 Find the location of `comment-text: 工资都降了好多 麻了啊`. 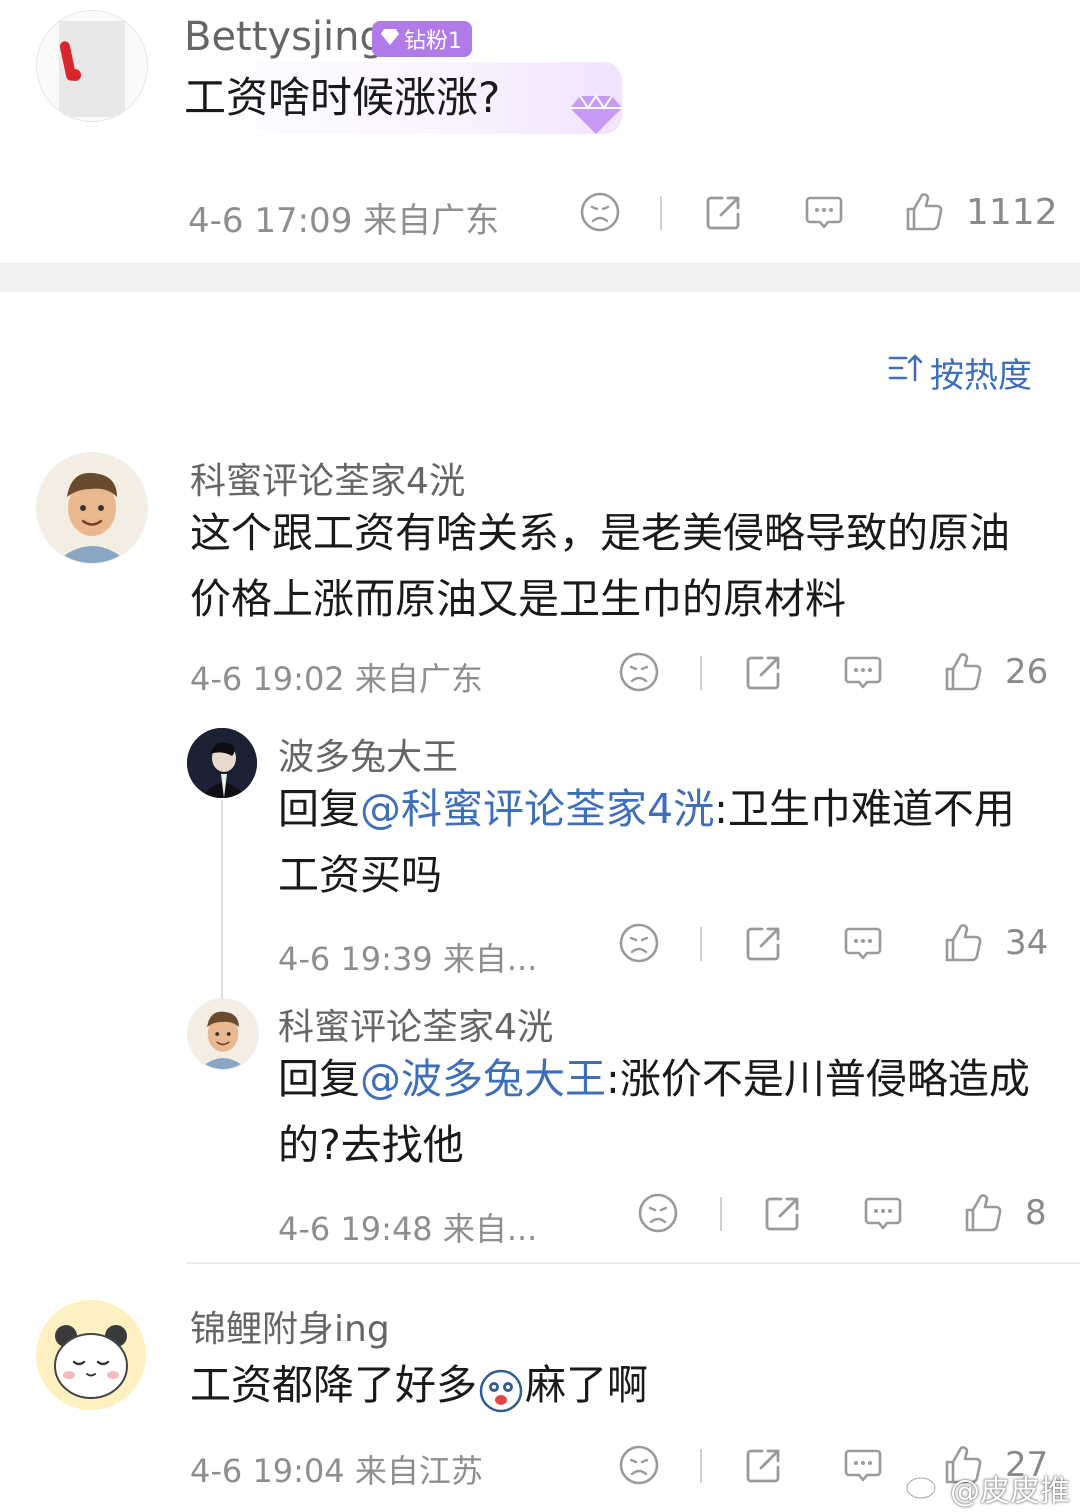

comment-text: 工资都降了好多 麻了啊 is located at coordinates (419, 1385).